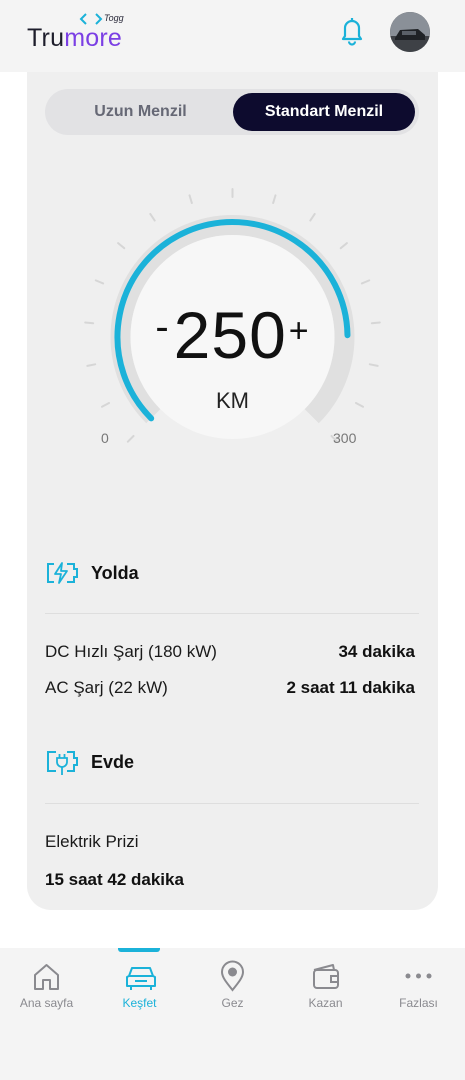 Image resolution: width=465 pixels, height=1080 pixels. Describe the element at coordinates (131, 651) in the screenshot. I see `charge-row-label: DC Hızlı Şarj (180 kW)` at that location.